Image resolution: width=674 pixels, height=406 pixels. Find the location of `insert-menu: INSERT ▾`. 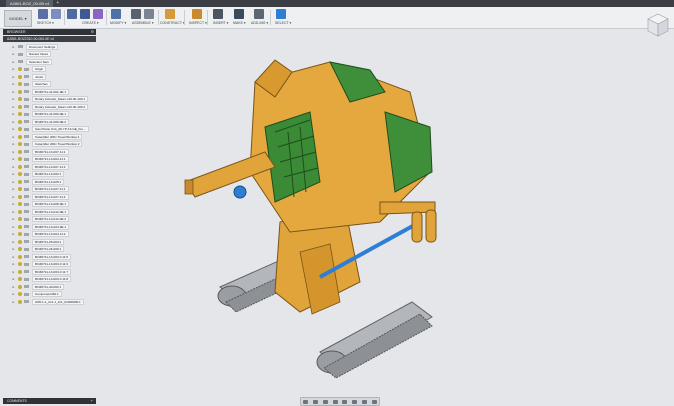

insert-menu: INSERT ▾ is located at coordinates (220, 23).